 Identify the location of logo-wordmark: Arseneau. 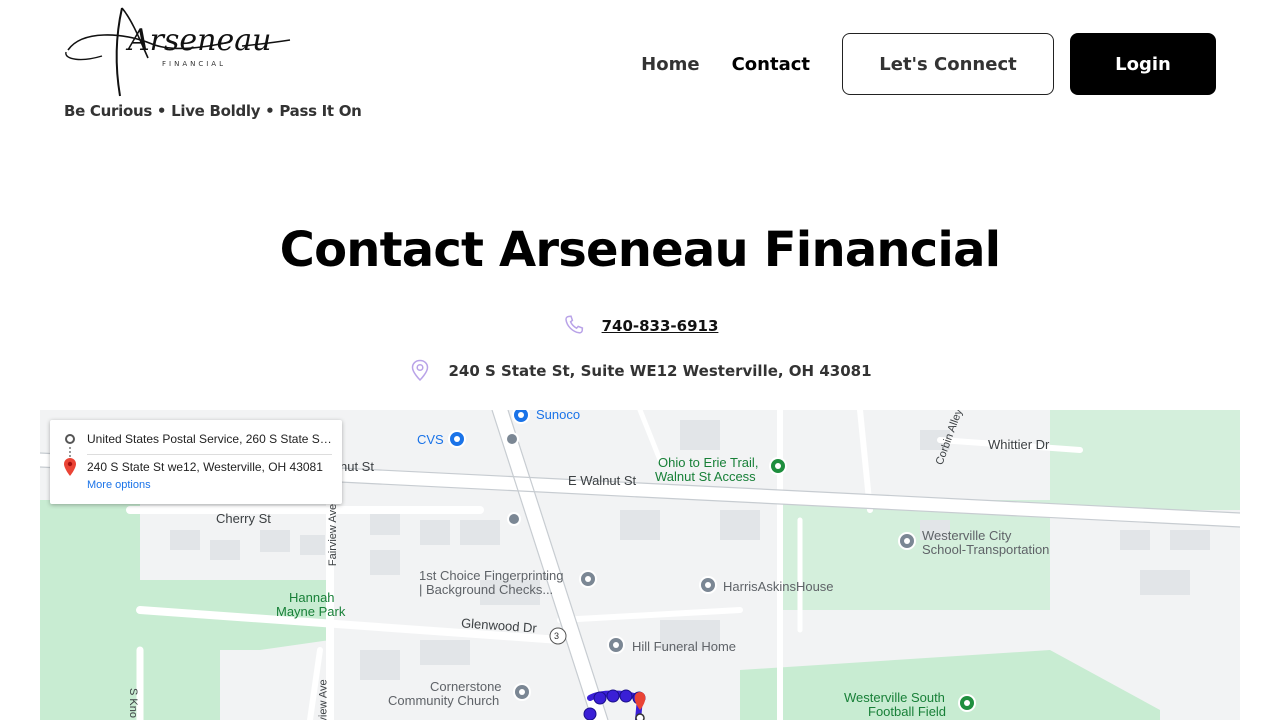
(198, 40).